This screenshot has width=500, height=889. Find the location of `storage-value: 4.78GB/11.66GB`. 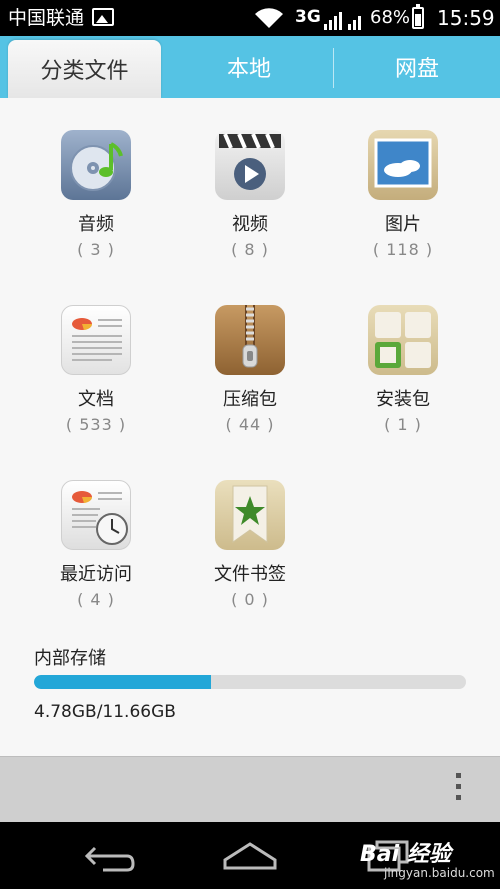

storage-value: 4.78GB/11.66GB is located at coordinates (105, 712).